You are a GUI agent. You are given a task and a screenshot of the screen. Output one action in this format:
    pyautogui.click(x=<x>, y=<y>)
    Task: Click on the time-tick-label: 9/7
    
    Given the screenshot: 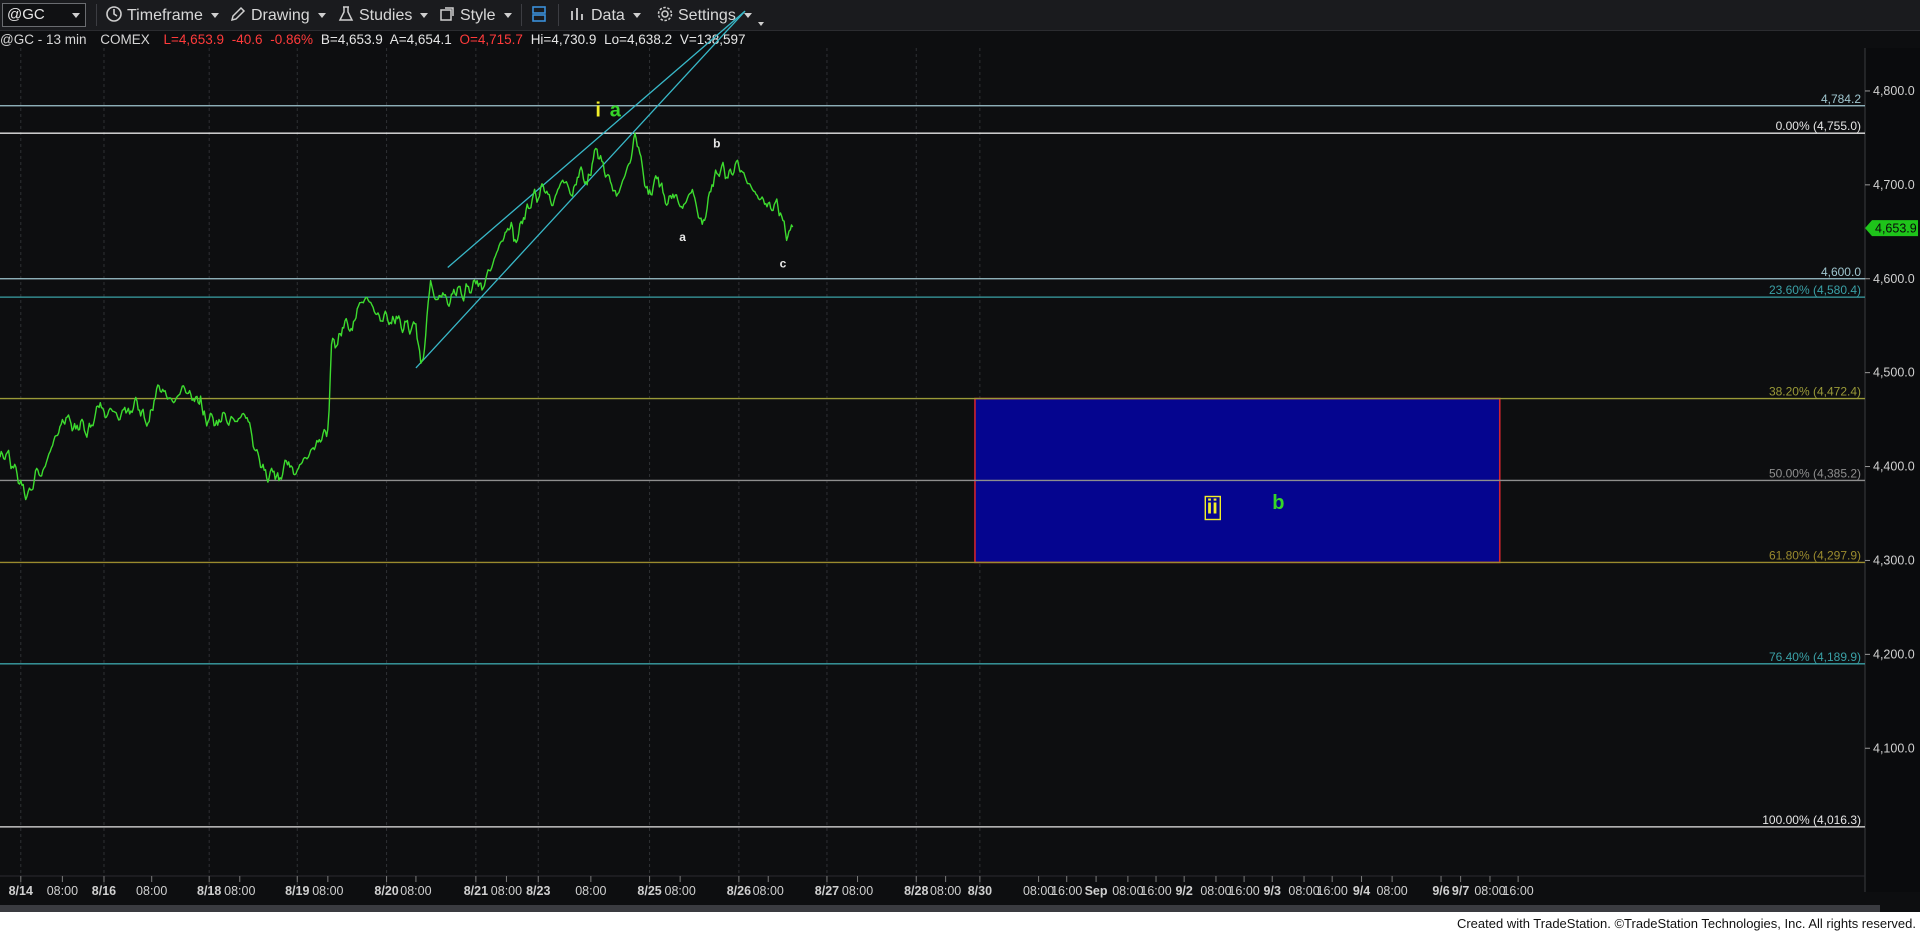 What is the action you would take?
    pyautogui.click(x=1460, y=891)
    